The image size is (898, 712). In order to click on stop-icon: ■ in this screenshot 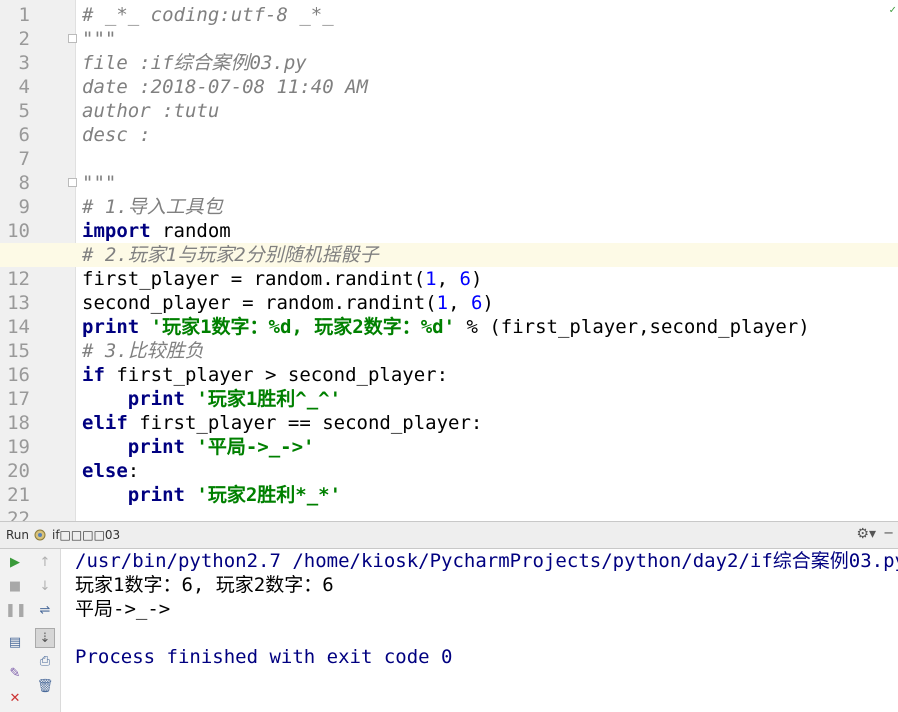, I will do `click(15, 587)`.